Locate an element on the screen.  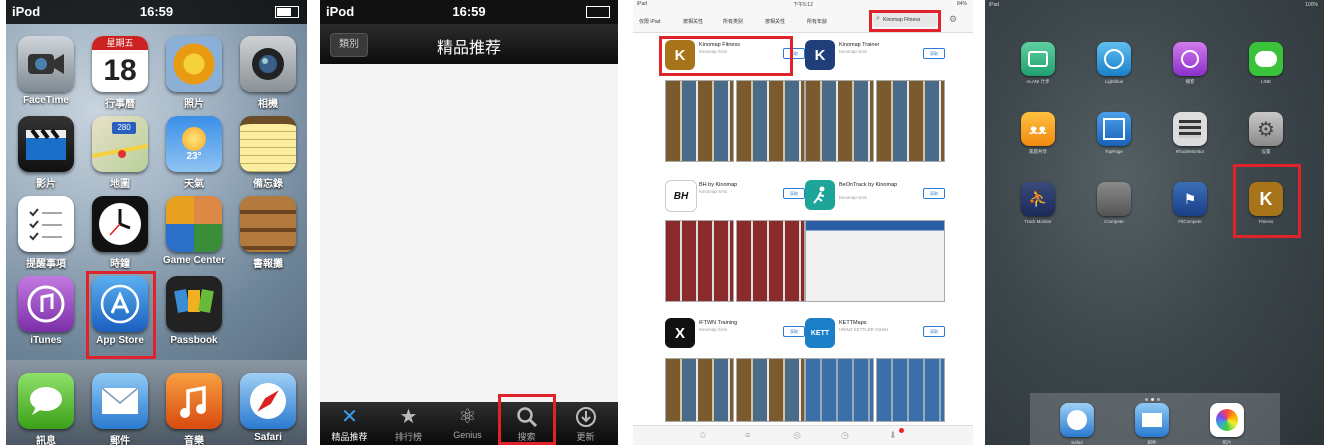
device-name: iPad is located at coordinates (994, 5).